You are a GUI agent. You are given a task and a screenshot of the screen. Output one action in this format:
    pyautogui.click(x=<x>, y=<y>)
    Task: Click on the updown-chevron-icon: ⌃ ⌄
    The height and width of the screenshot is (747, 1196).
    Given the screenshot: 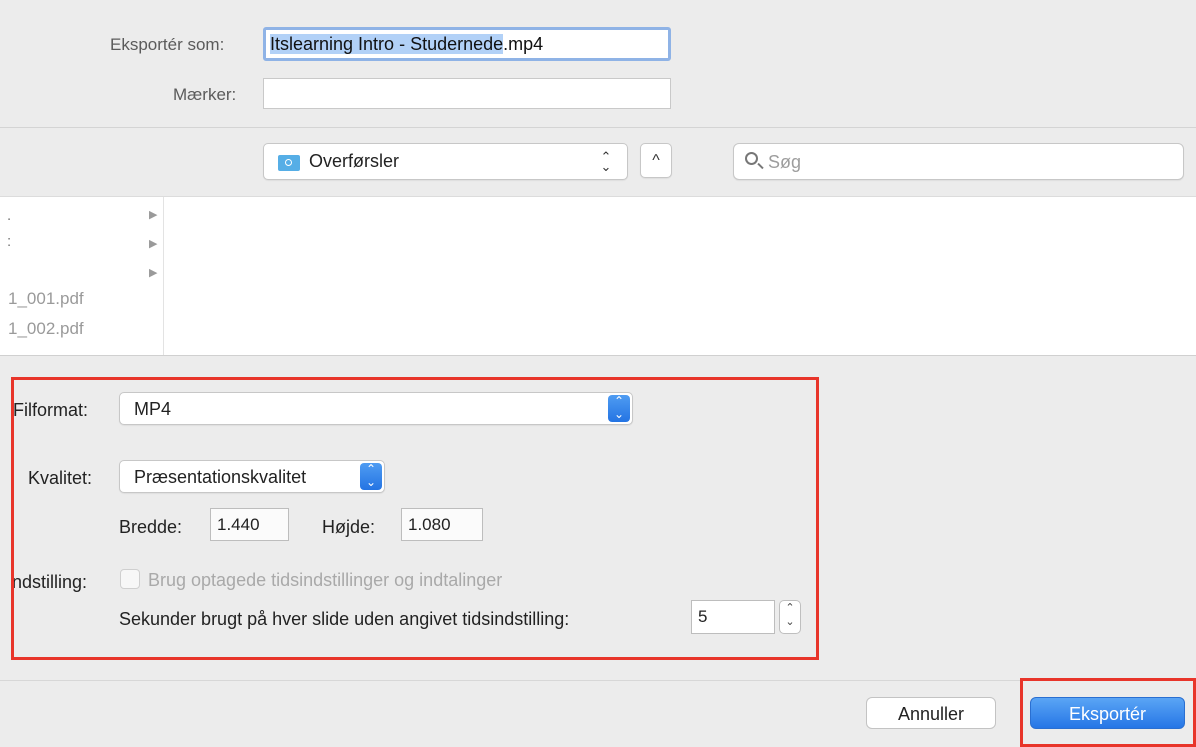 What is the action you would take?
    pyautogui.click(x=606, y=161)
    